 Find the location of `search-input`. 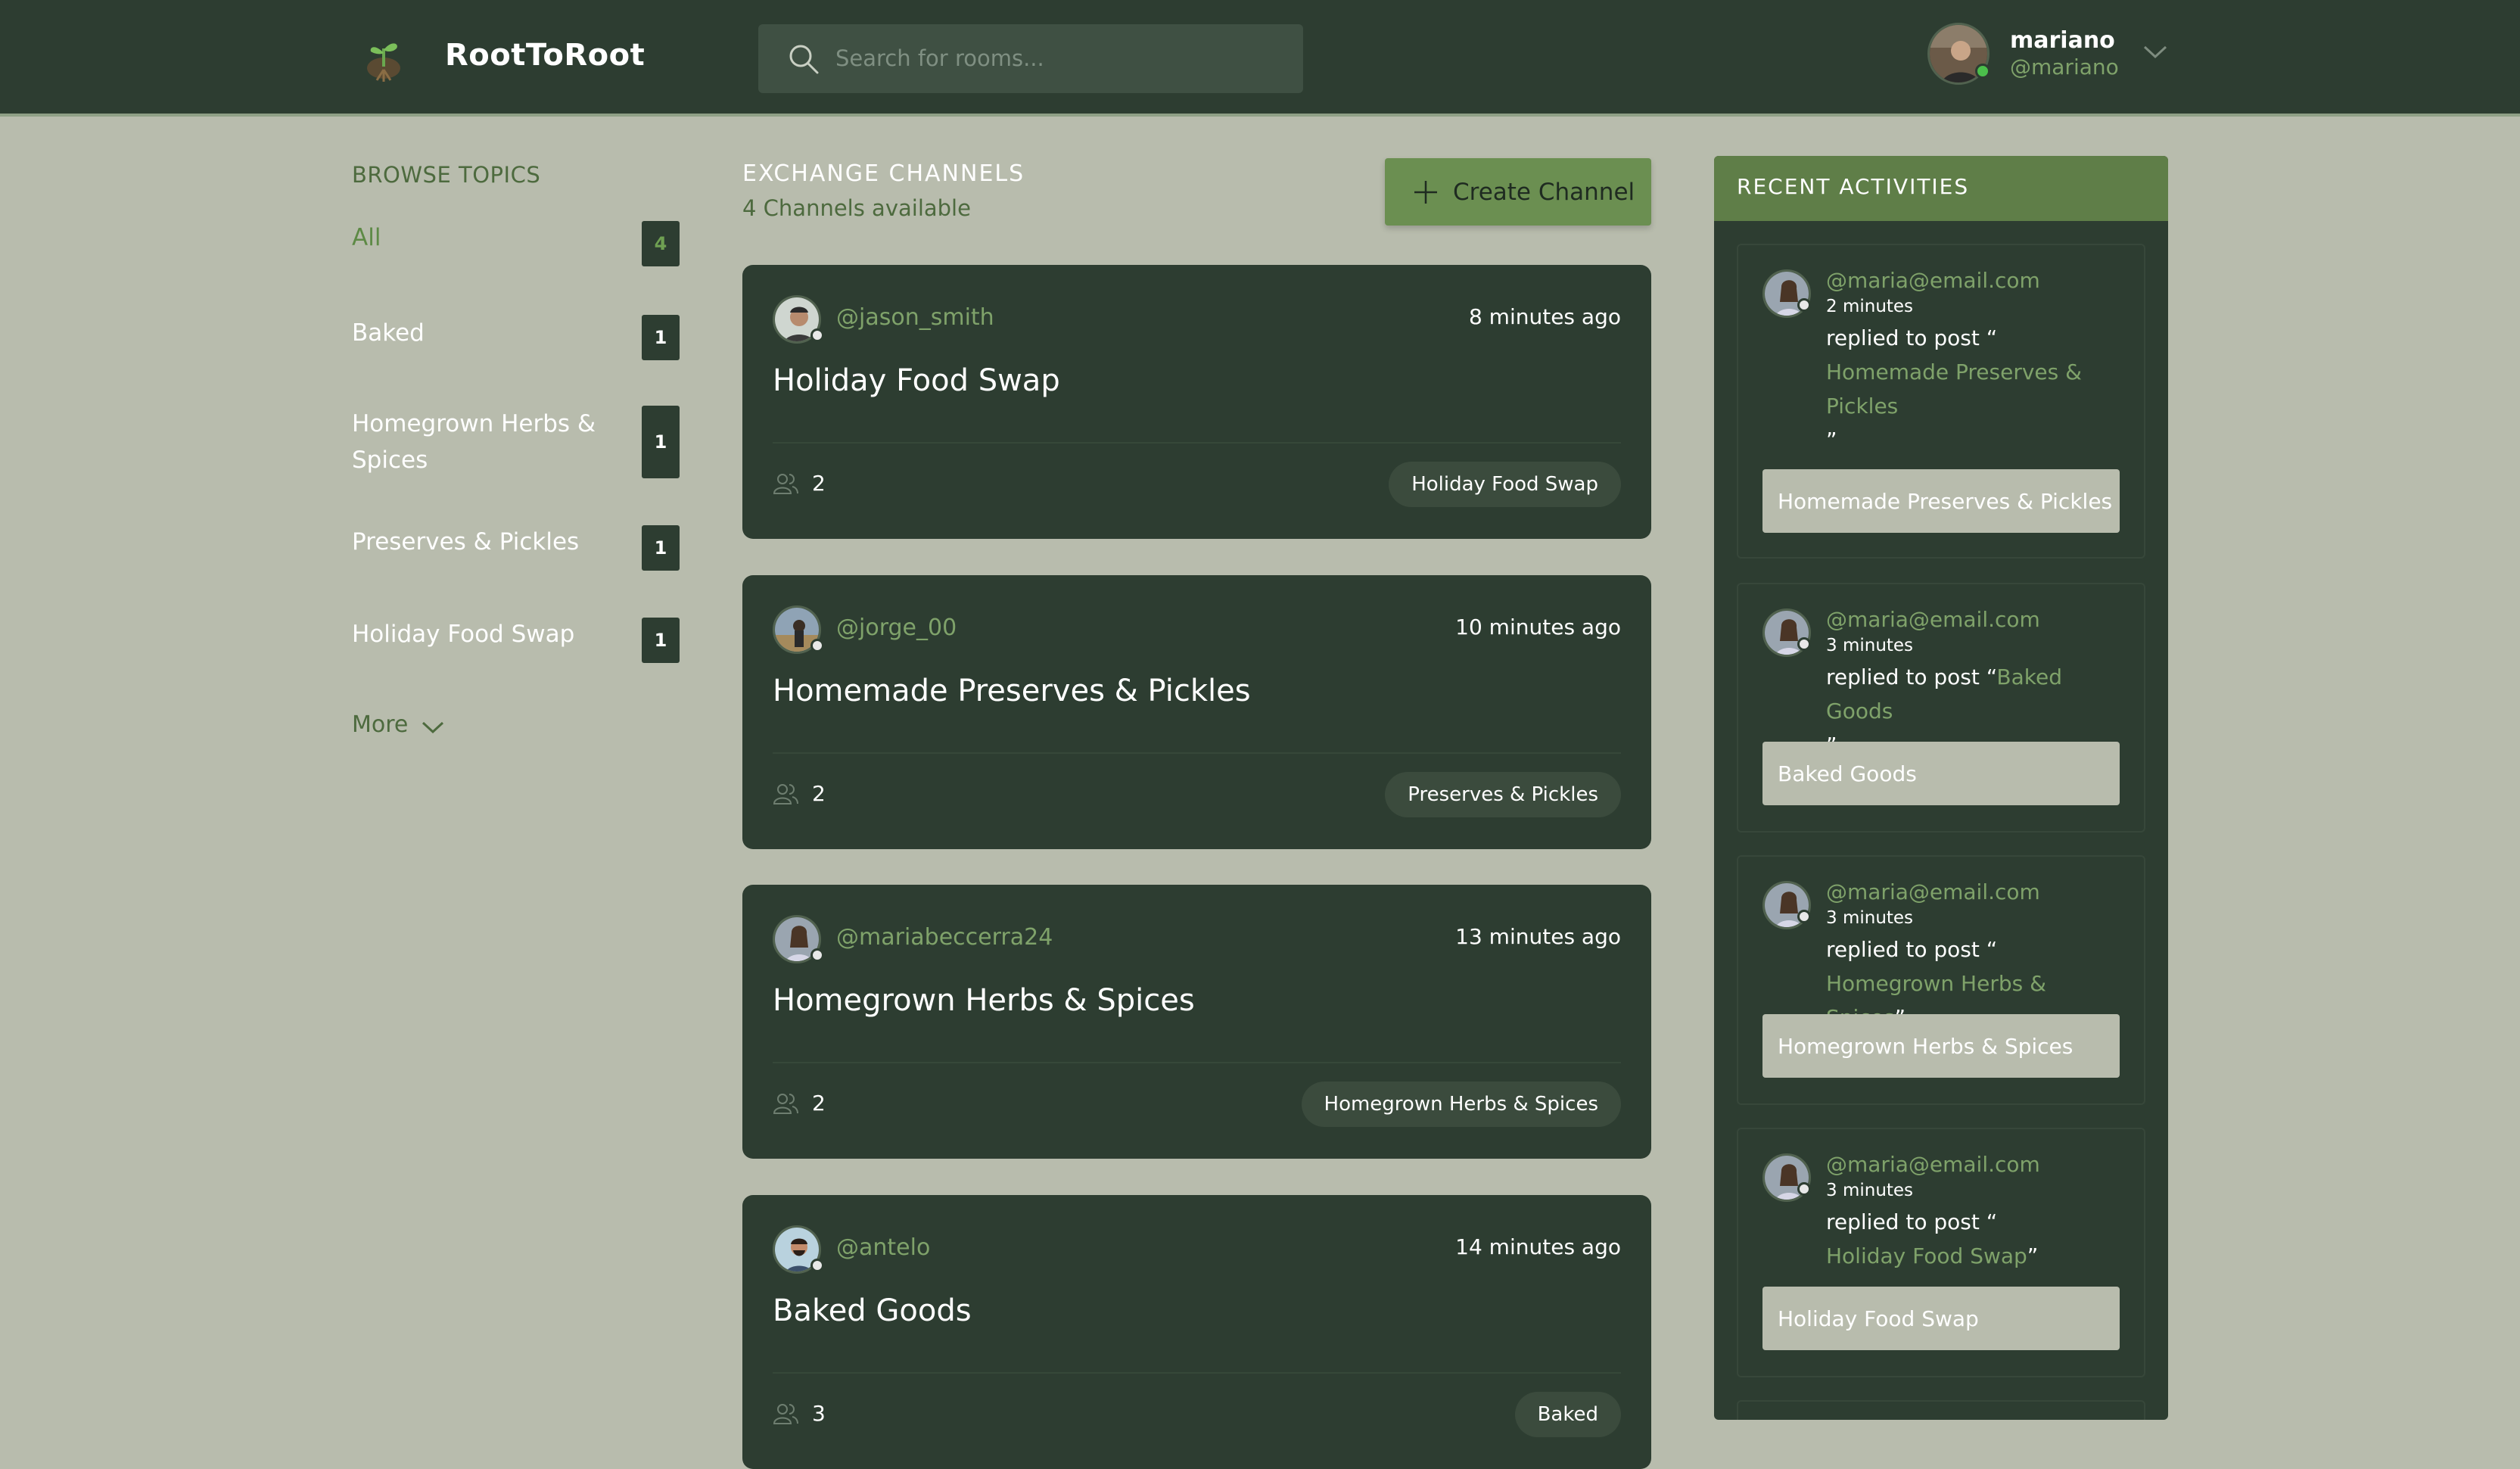

search-input is located at coordinates (1057, 58).